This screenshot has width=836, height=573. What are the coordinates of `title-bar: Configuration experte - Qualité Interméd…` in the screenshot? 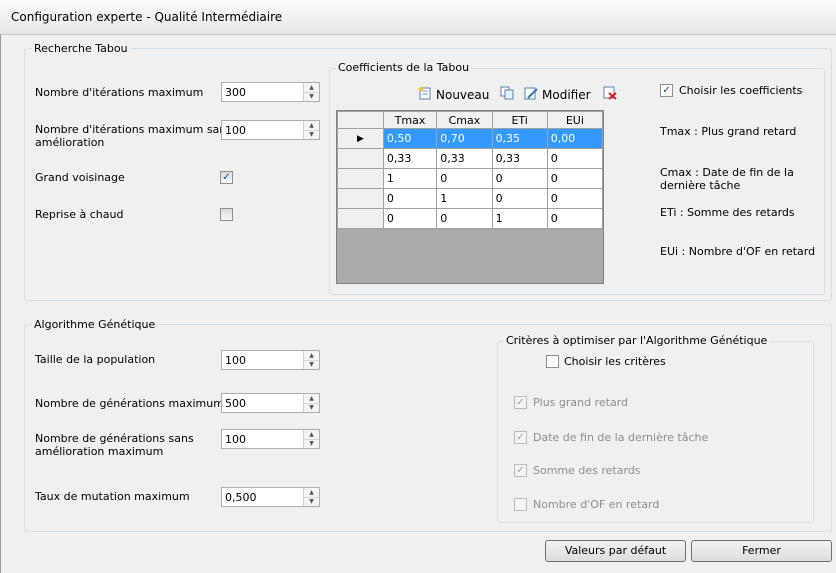 It's located at (418, 17).